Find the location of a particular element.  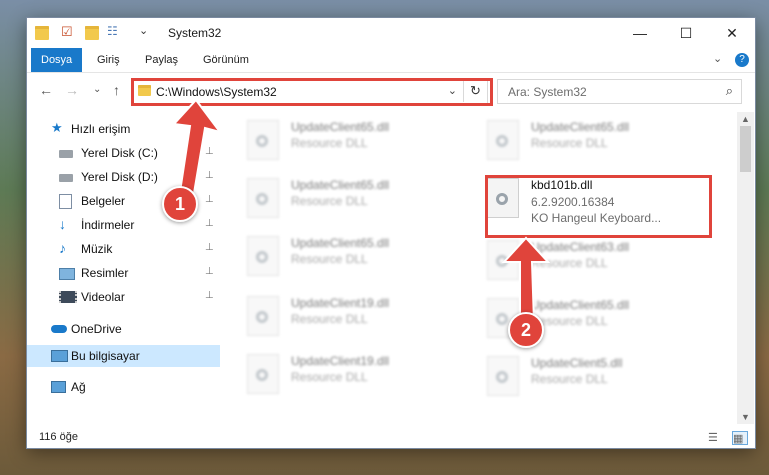

callout-badge-1: 1 is located at coordinates (180, 204).